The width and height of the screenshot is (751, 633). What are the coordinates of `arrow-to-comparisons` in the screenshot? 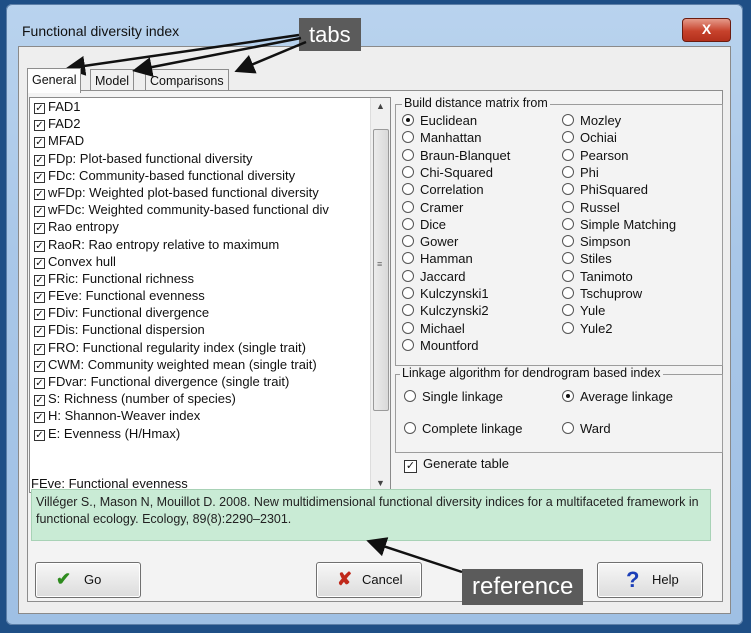 It's located at (270, 57).